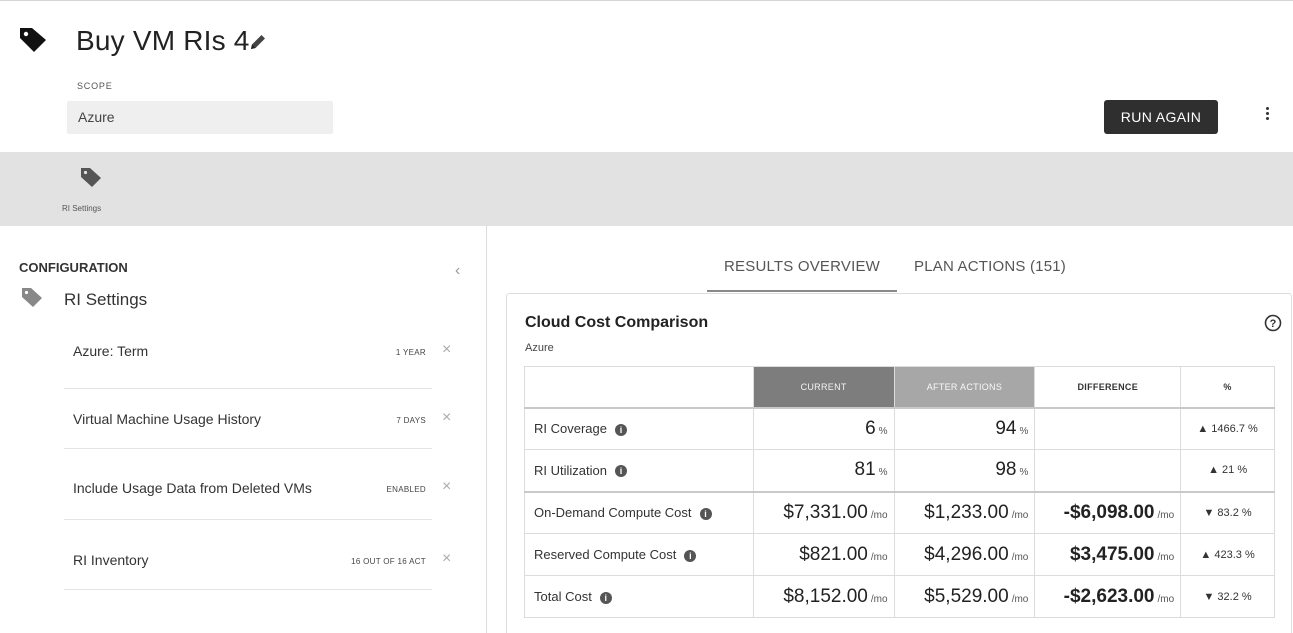 This screenshot has width=1293, height=633. I want to click on difference-value: $3,475.00/mo, so click(1108, 554).